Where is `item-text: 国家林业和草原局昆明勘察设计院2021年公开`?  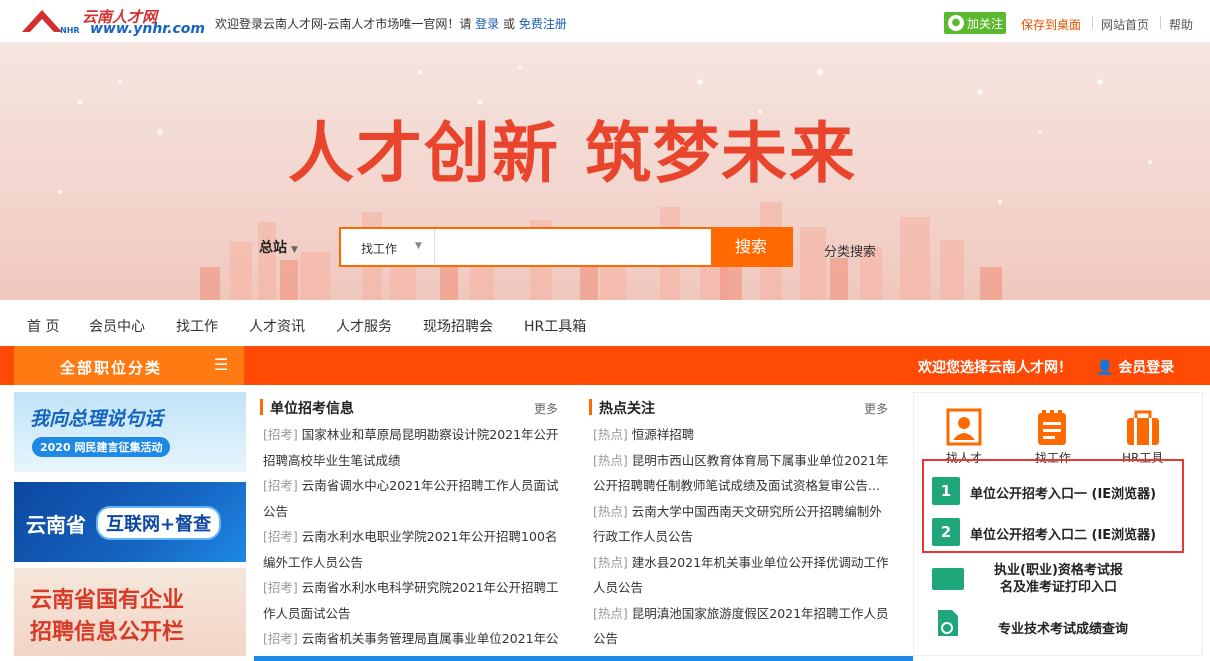 item-text: 国家林业和草原局昆明勘察设计院2021年公开 is located at coordinates (428, 434).